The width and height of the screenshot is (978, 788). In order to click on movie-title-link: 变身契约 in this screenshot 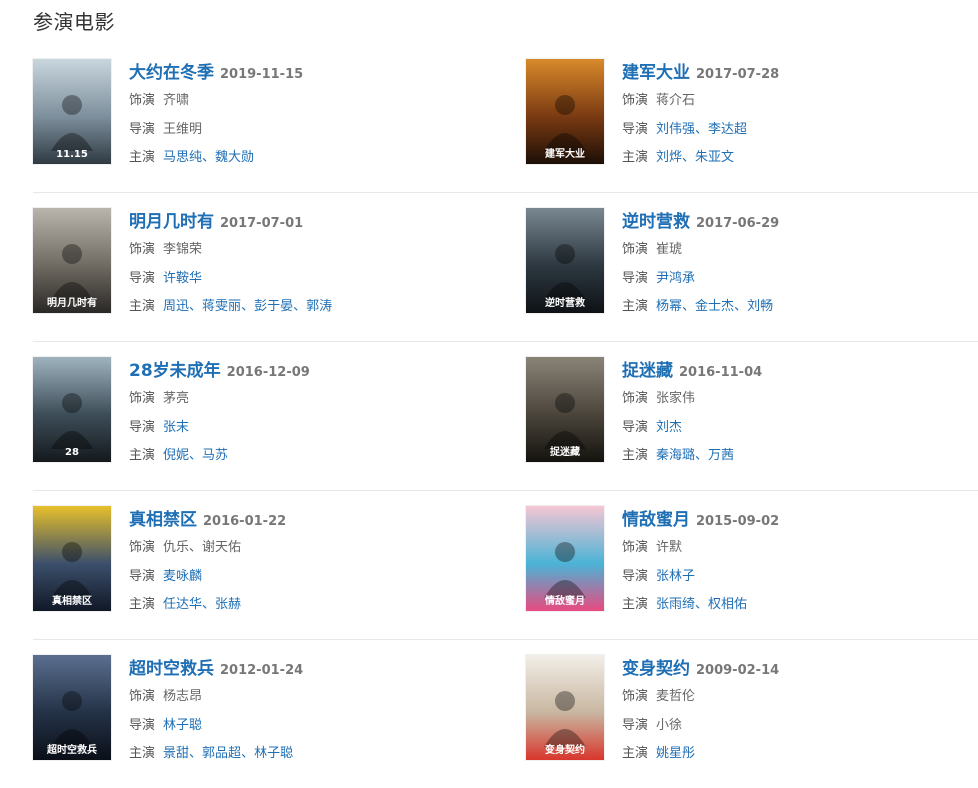, I will do `click(656, 669)`.